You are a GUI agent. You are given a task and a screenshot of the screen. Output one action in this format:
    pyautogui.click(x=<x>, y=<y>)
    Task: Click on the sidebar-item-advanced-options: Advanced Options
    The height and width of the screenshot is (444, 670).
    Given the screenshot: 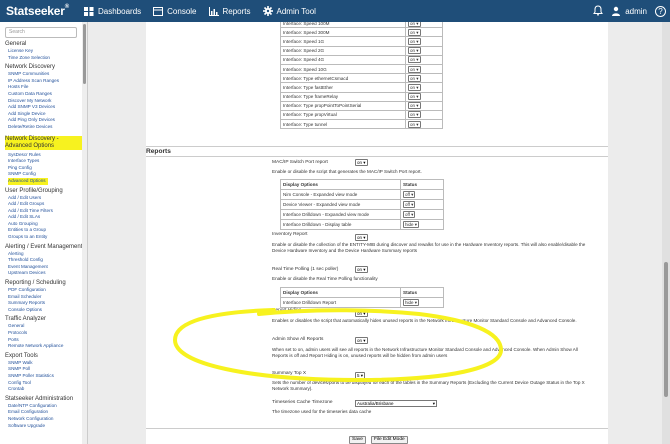 What is the action you would take?
    pyautogui.click(x=28, y=181)
    